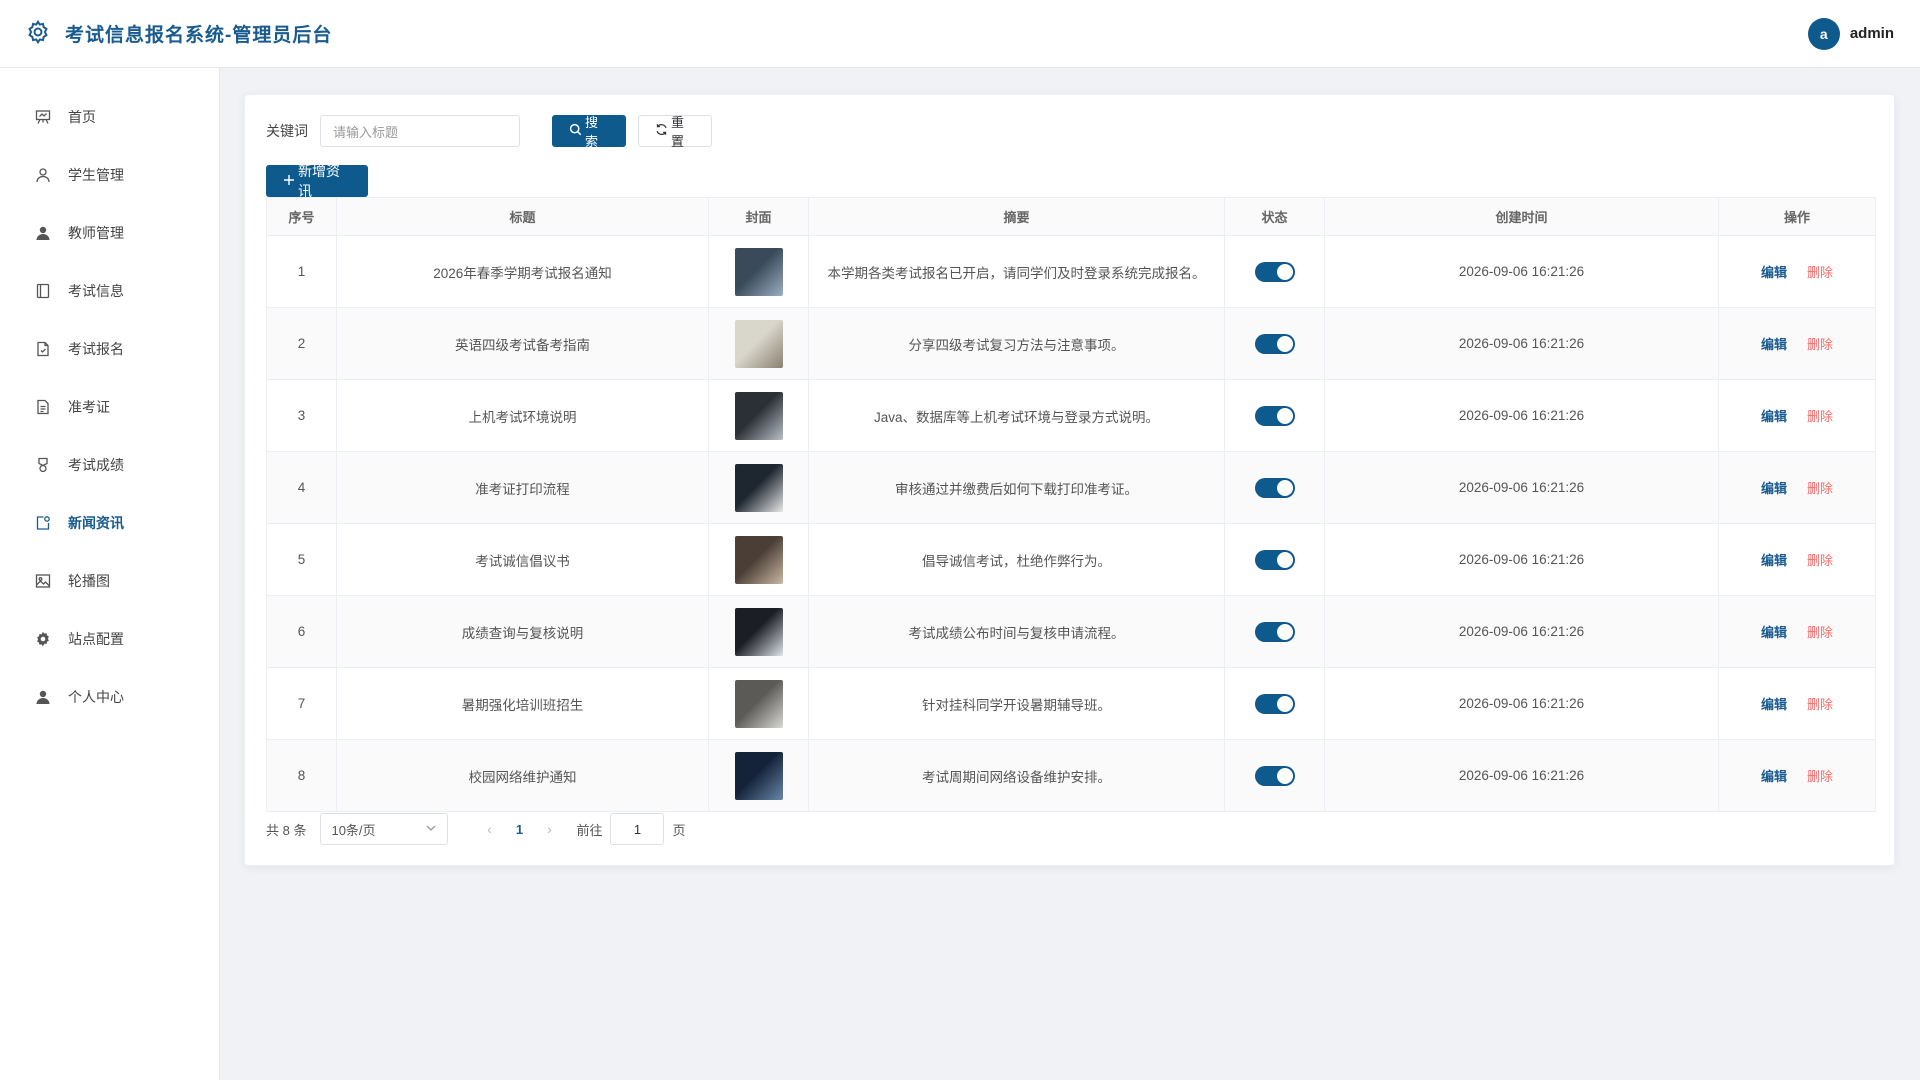 The image size is (1920, 1080). I want to click on sidebar-item-label: 新闻资讯, so click(96, 523).